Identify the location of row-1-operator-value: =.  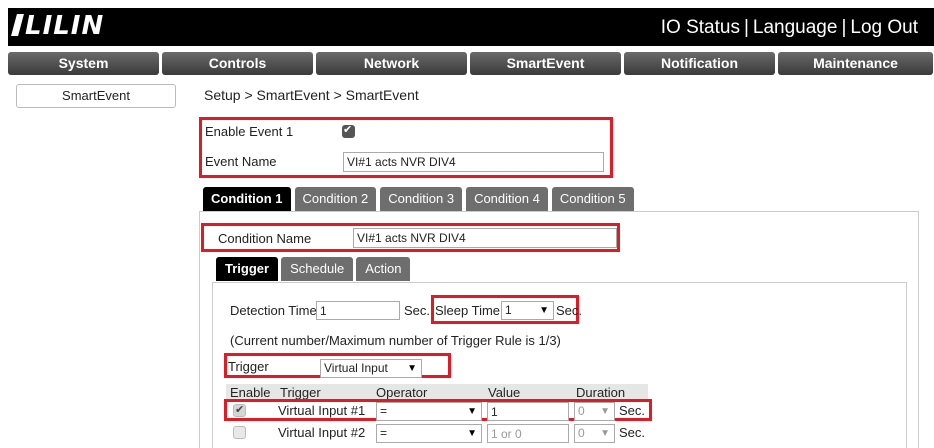
(384, 411).